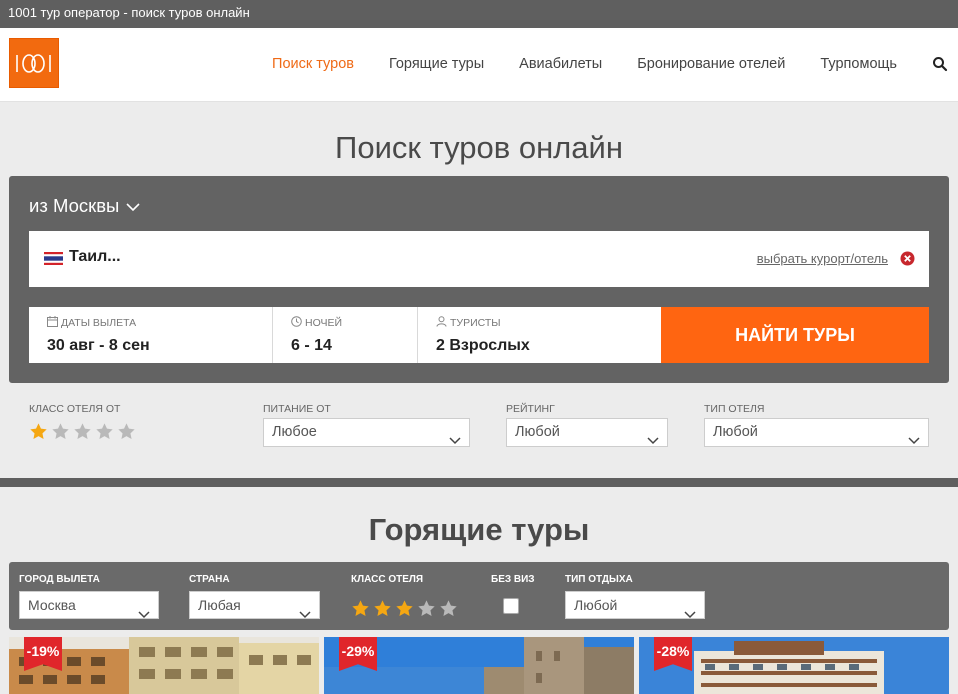 The height and width of the screenshot is (694, 958). I want to click on departure-dates-field: Даты вылета 30 авг - 8 сен, so click(151, 335).